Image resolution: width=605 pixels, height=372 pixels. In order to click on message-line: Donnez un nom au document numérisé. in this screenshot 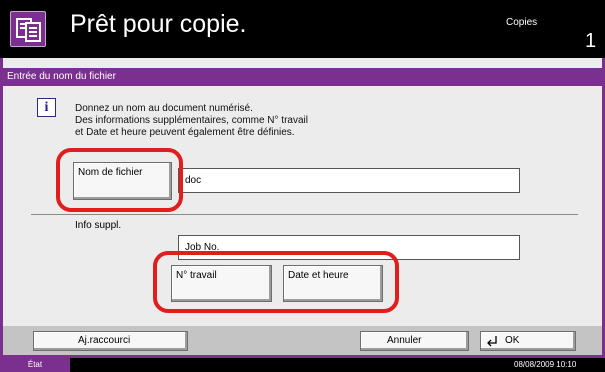, I will do `click(164, 108)`.